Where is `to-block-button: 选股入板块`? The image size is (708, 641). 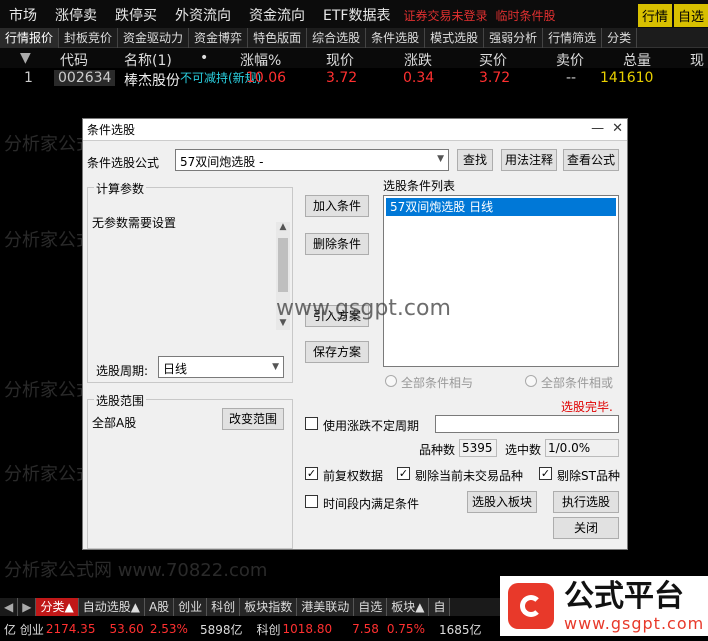 to-block-button: 选股入板块 is located at coordinates (502, 502).